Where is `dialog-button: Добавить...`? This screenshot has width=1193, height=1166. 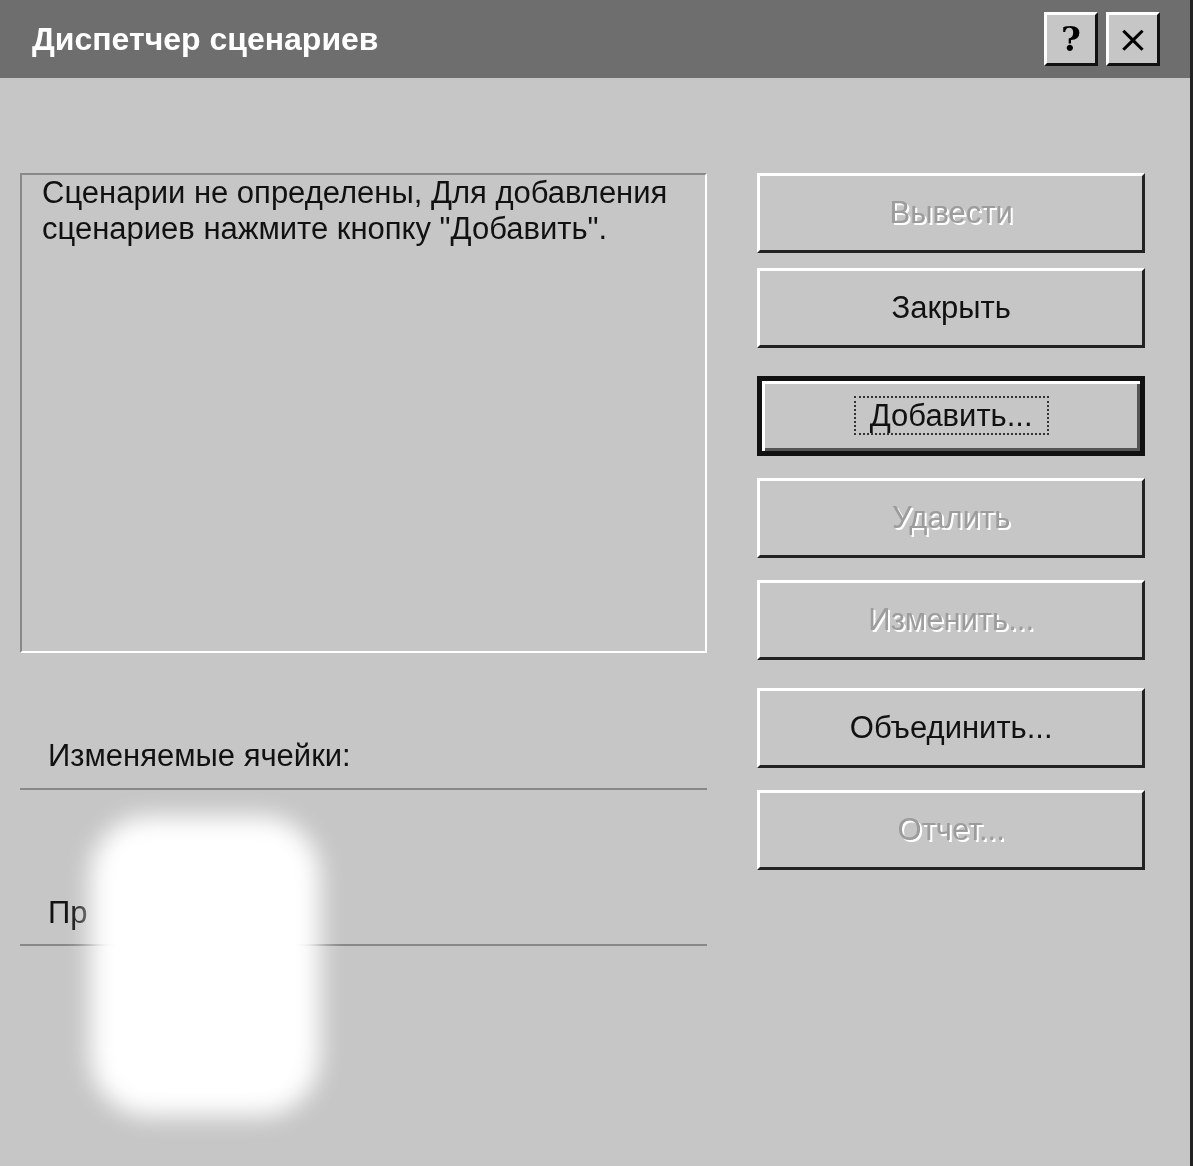
dialog-button: Добавить... is located at coordinates (951, 416).